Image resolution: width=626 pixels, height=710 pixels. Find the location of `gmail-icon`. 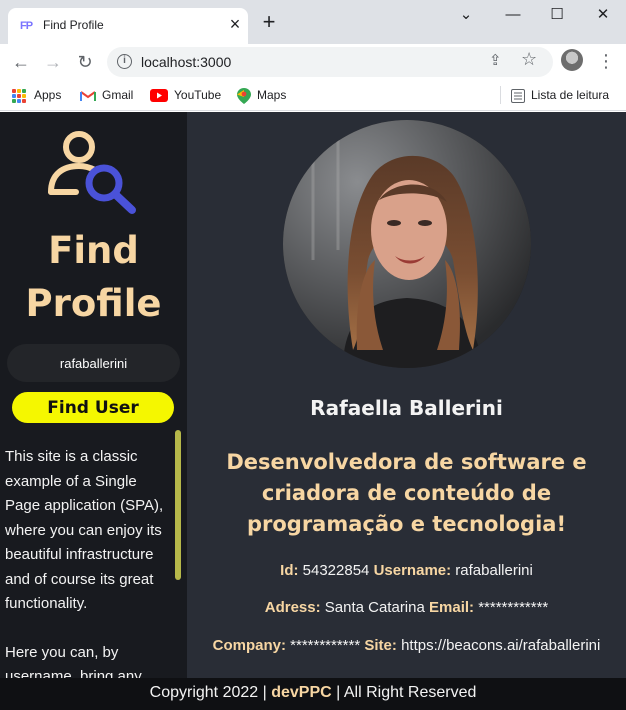

gmail-icon is located at coordinates (88, 96).